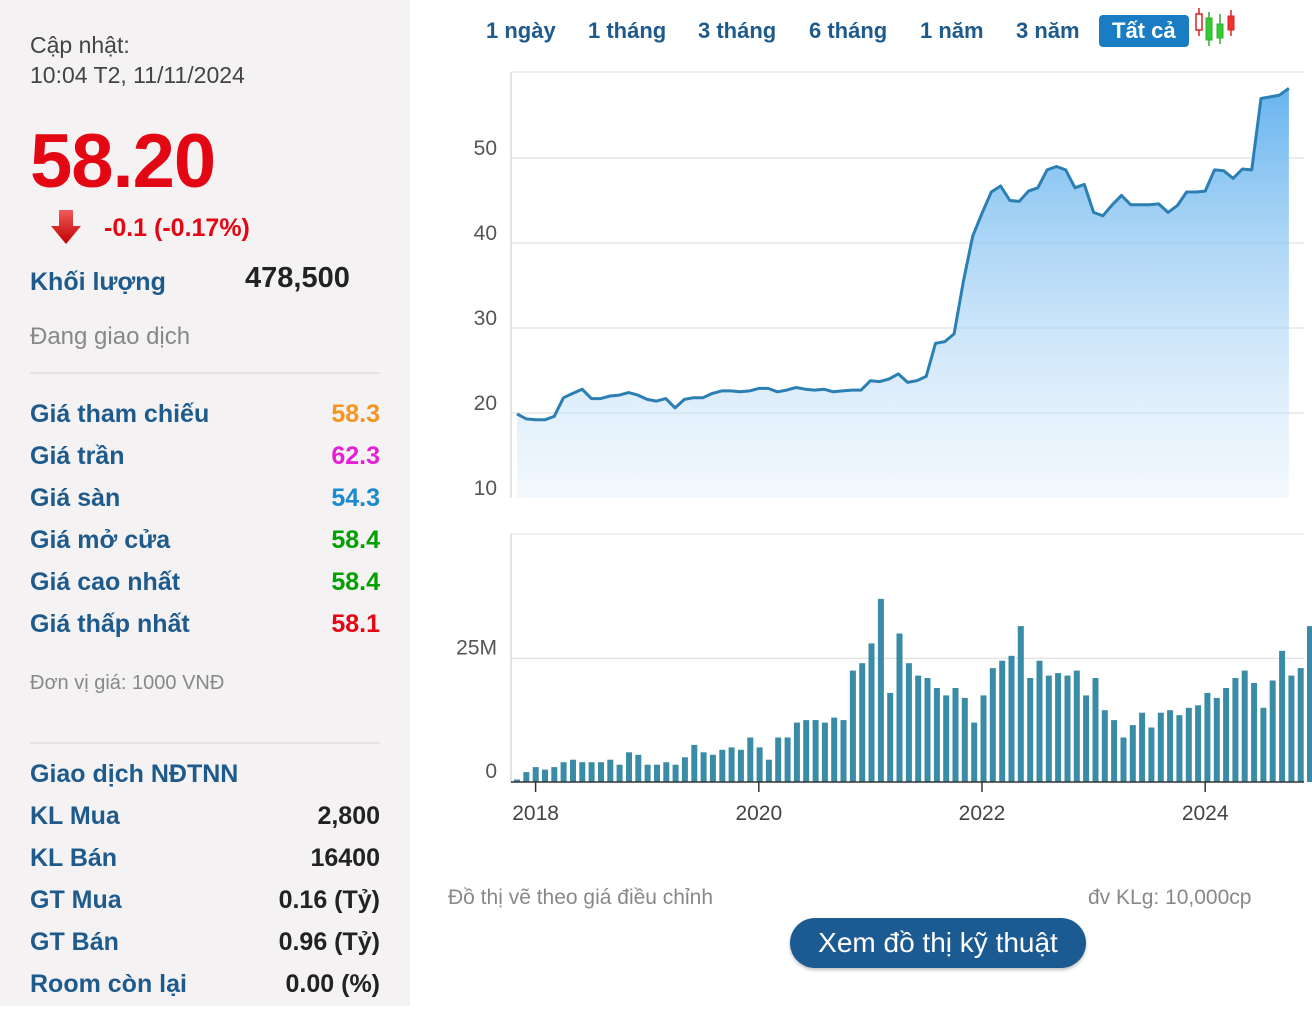 The image size is (1312, 1012). Describe the element at coordinates (485, 233) in the screenshot. I see `price-y-tick-label: 40` at that location.